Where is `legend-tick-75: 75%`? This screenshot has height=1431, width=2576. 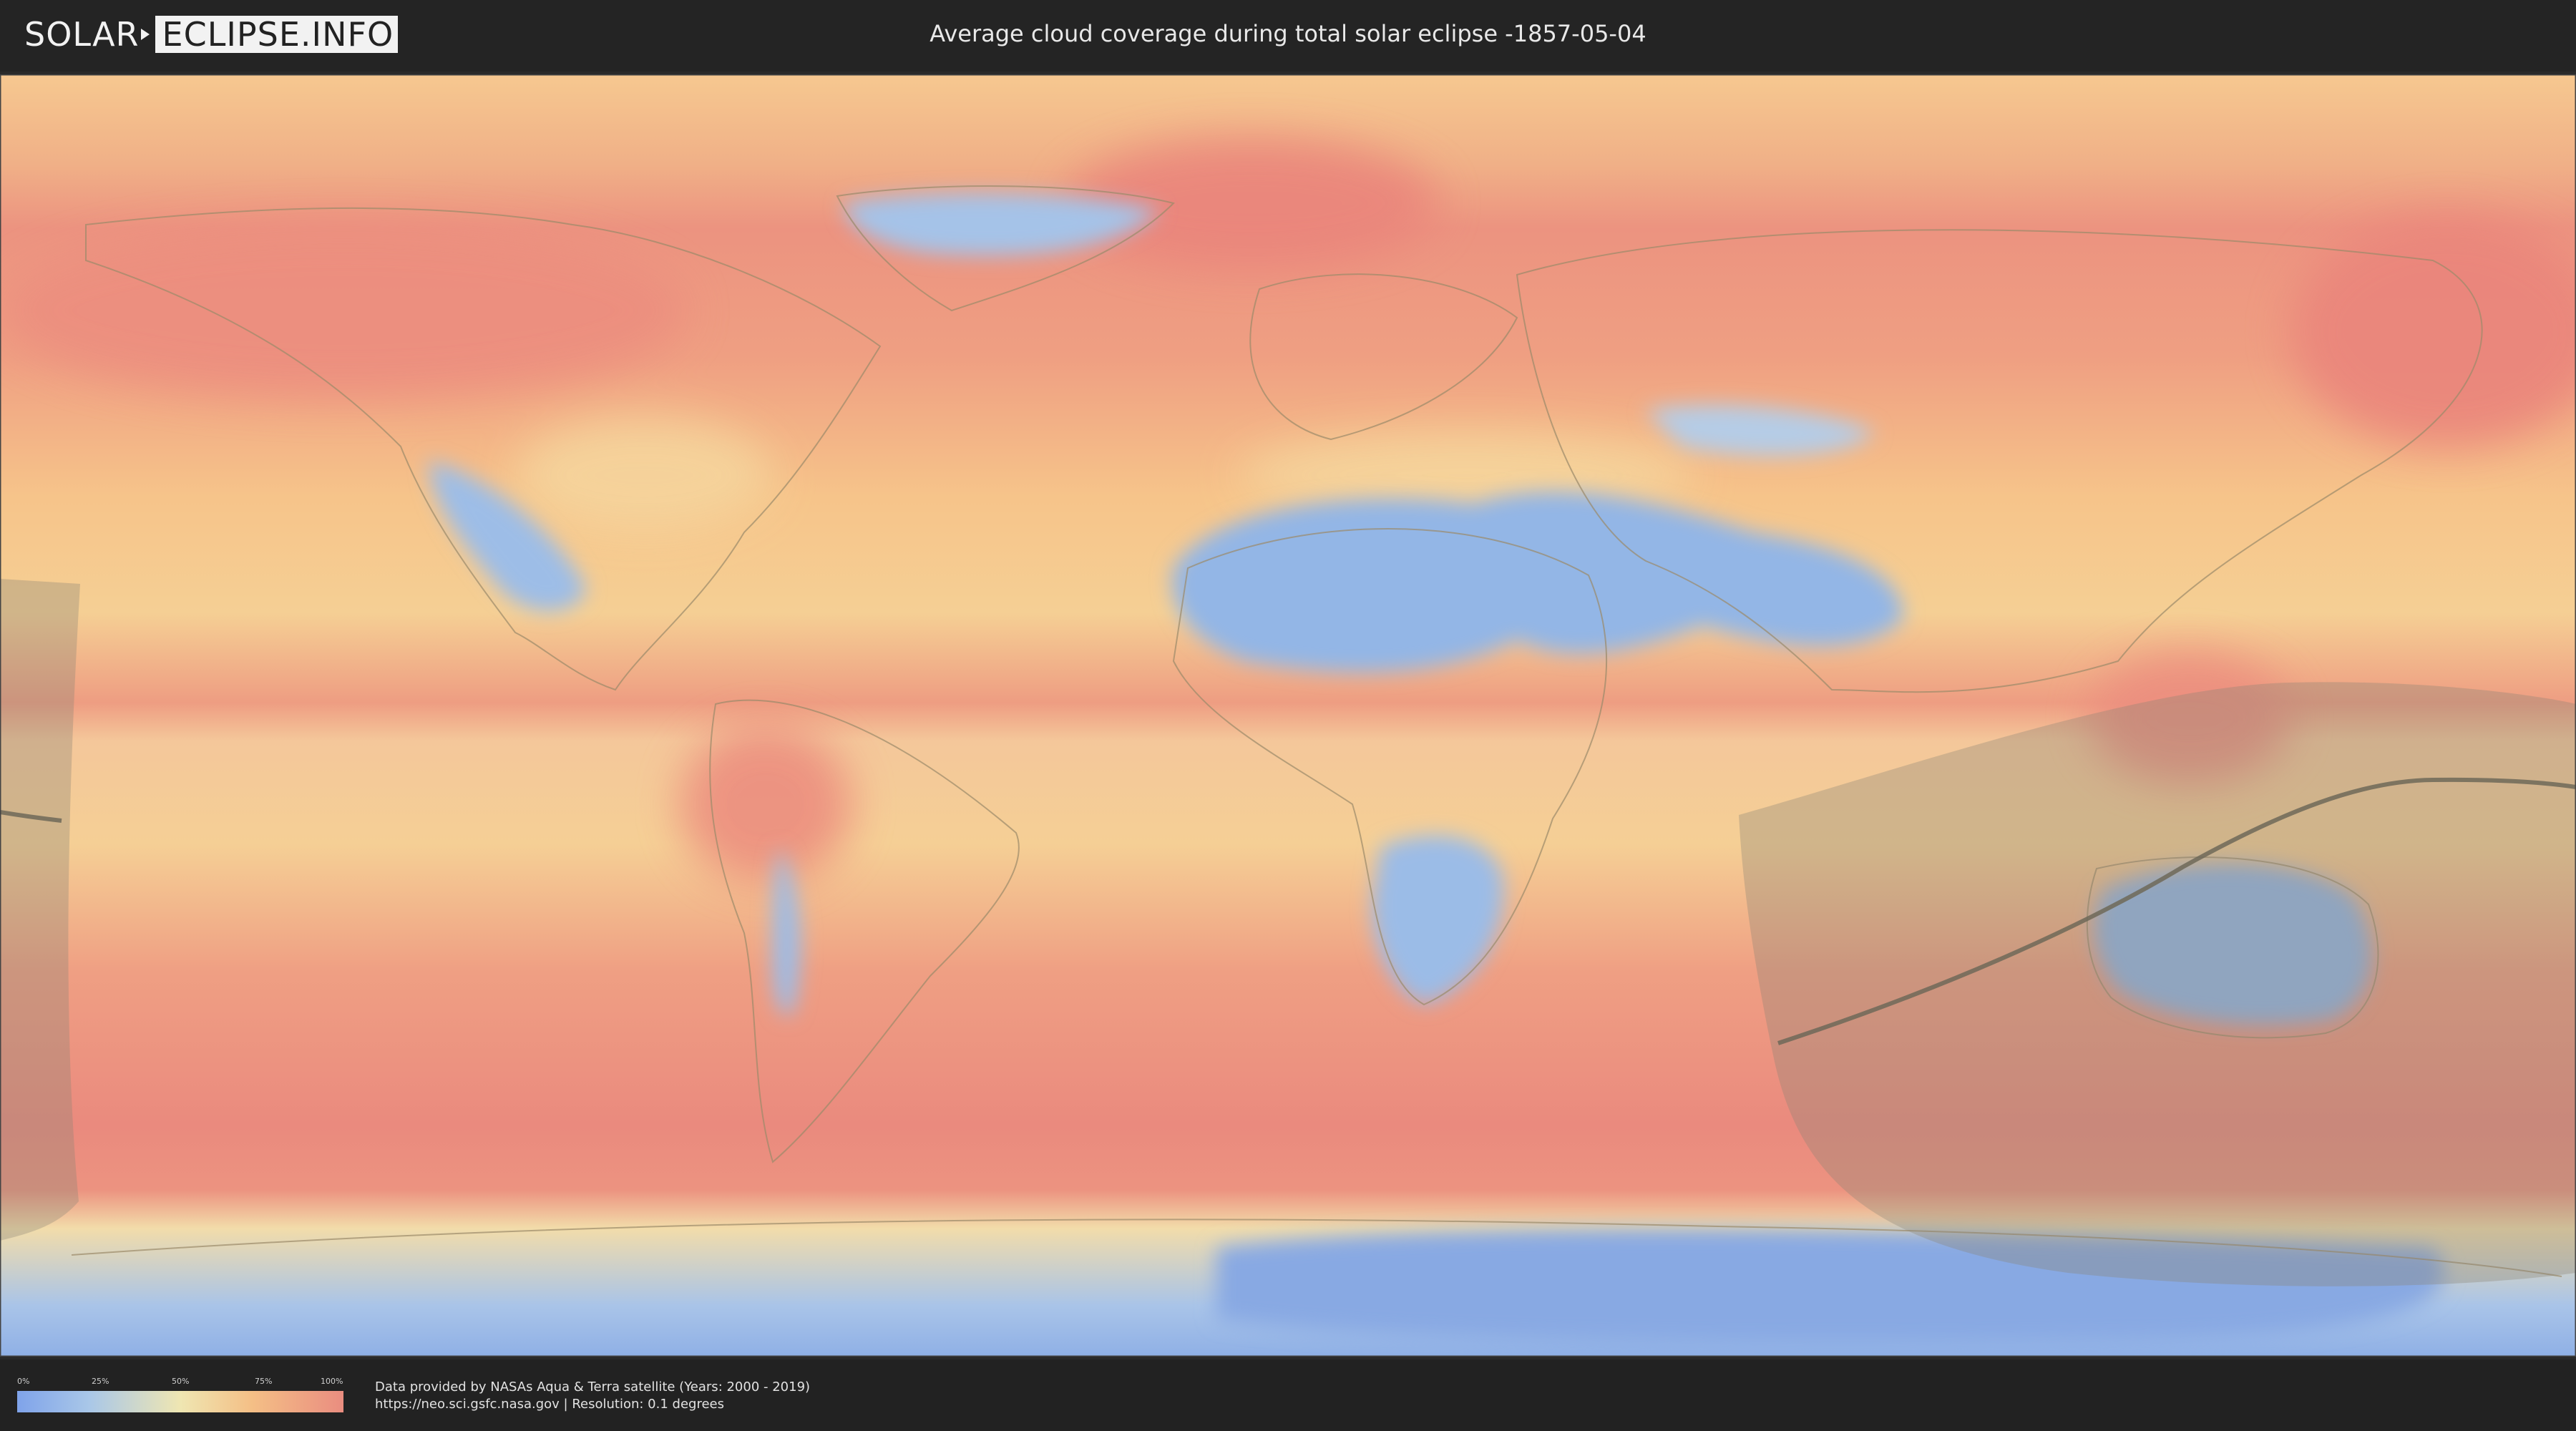
legend-tick-75: 75% is located at coordinates (264, 1382).